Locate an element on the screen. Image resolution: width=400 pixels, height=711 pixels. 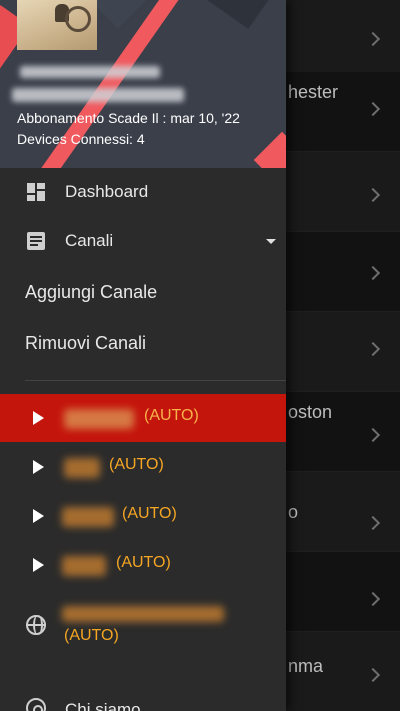
avatar is located at coordinates (57, 25).